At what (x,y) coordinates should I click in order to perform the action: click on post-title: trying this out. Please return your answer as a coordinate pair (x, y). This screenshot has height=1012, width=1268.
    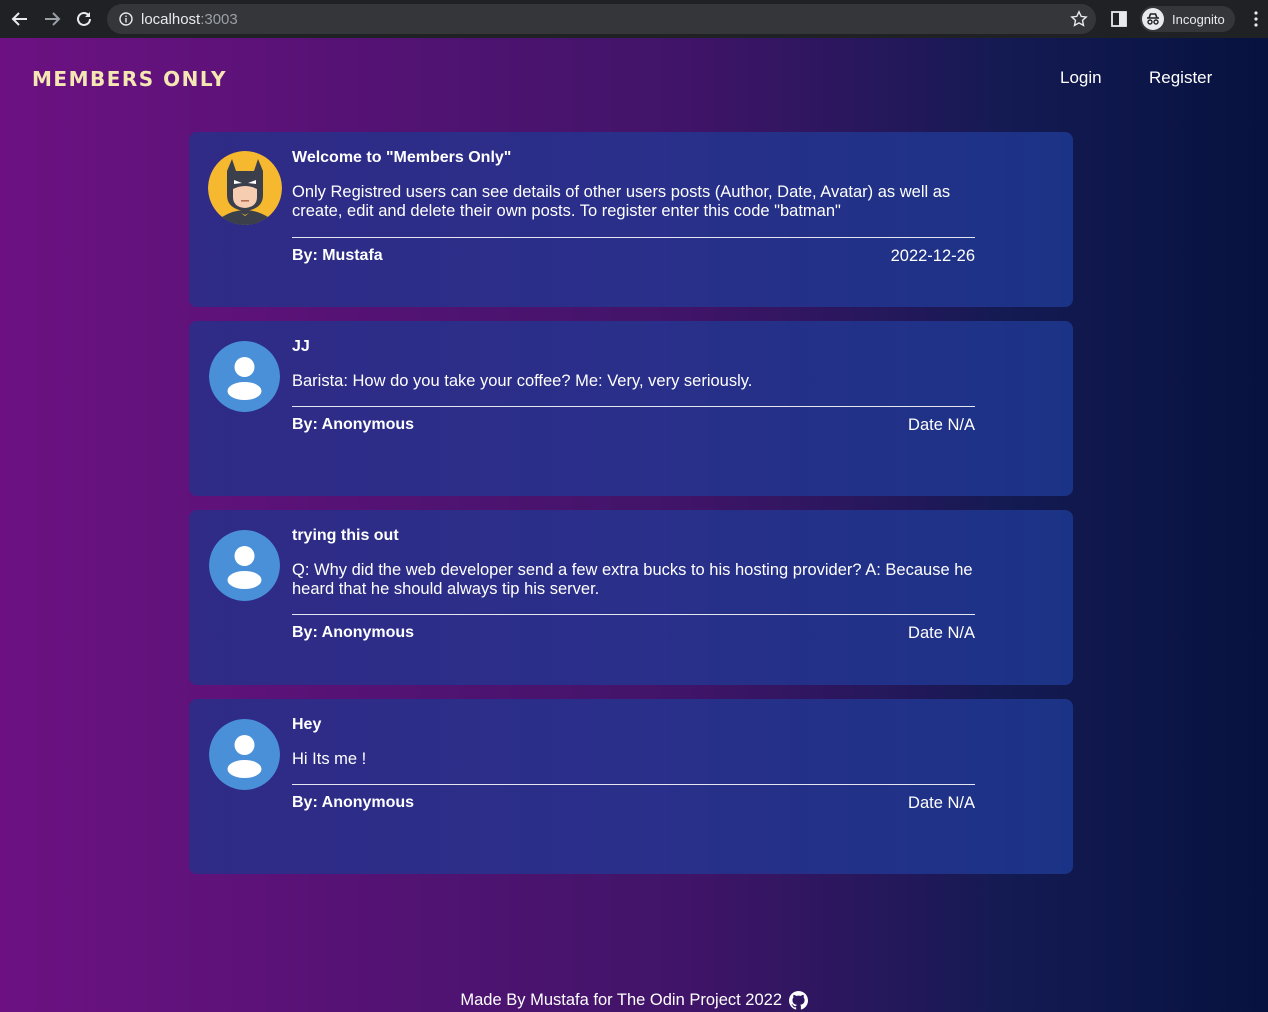
    Looking at the image, I should click on (345, 535).